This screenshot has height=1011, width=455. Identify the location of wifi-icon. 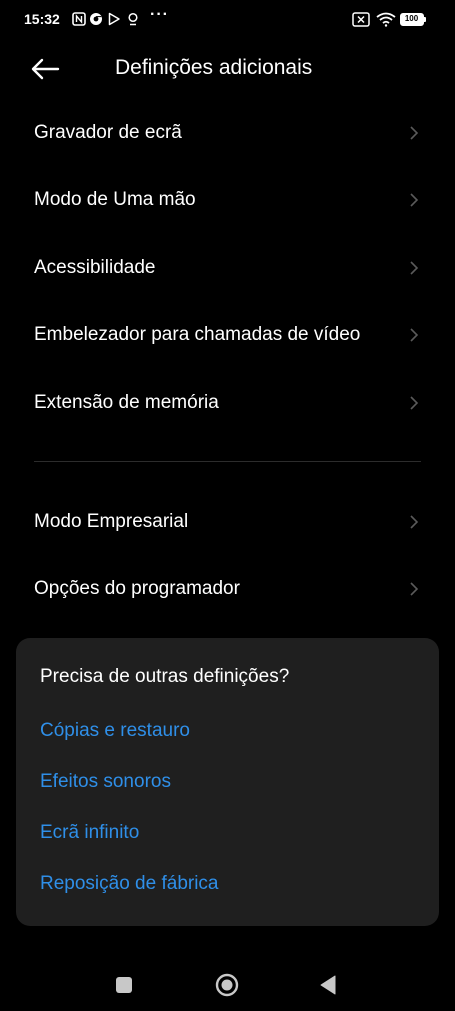
(386, 19).